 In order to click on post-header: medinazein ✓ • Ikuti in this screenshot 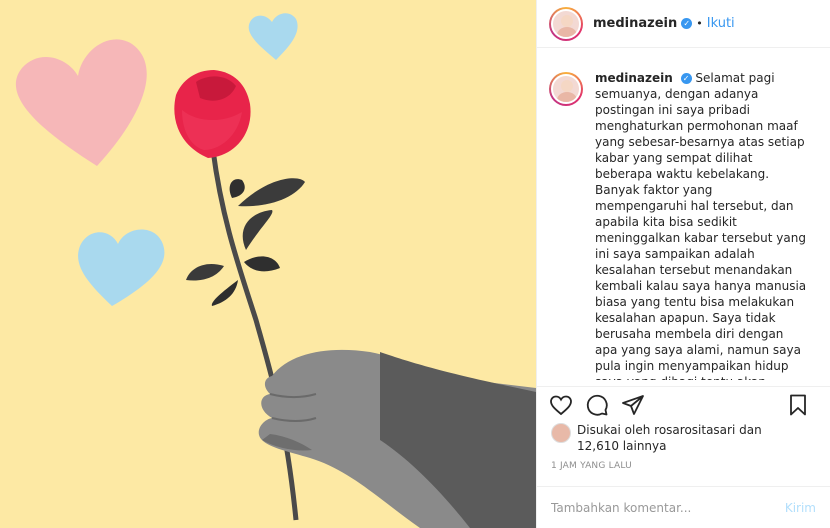, I will do `click(683, 24)`.